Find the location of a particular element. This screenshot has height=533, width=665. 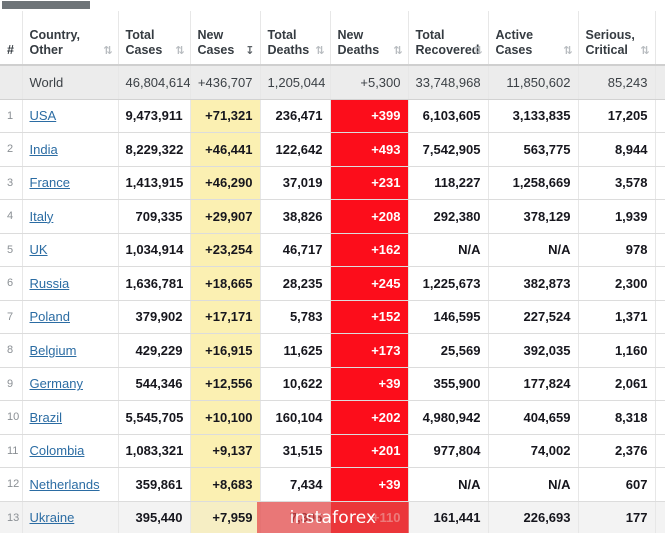

column-header-truncated: ⇅ is located at coordinates (660, 38).